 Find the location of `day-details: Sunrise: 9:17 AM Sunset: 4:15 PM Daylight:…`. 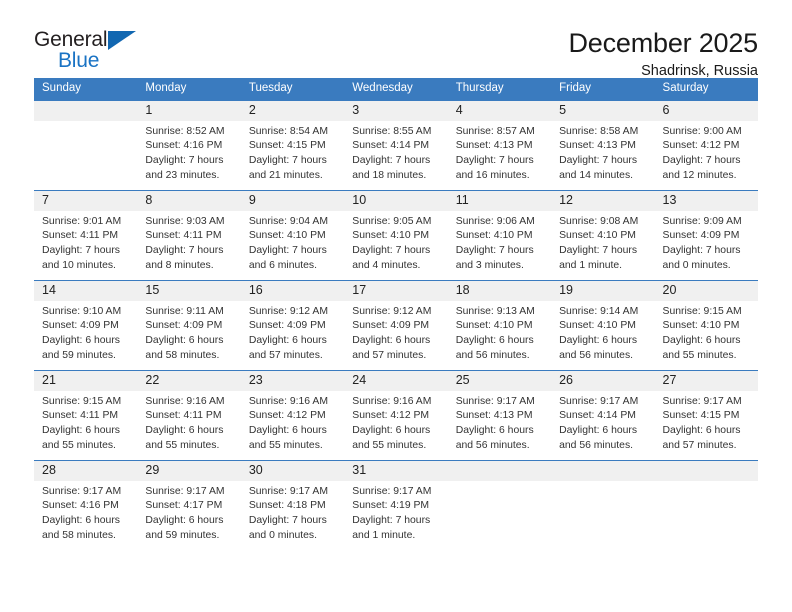

day-details: Sunrise: 9:17 AM Sunset: 4:15 PM Daylight:… is located at coordinates (706, 422).